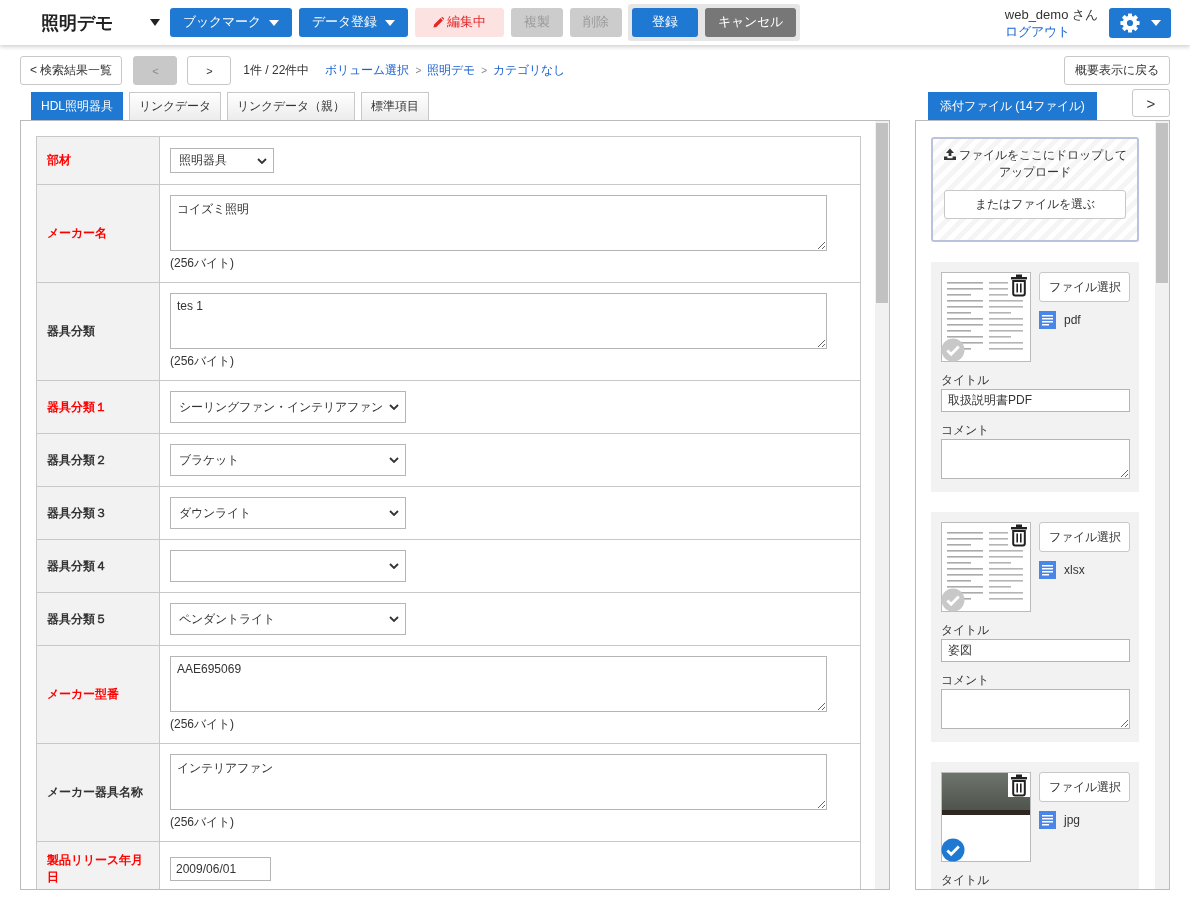 This screenshot has width=1190, height=911. What do you see at coordinates (1151, 103) in the screenshot?
I see `expand-button: >` at bounding box center [1151, 103].